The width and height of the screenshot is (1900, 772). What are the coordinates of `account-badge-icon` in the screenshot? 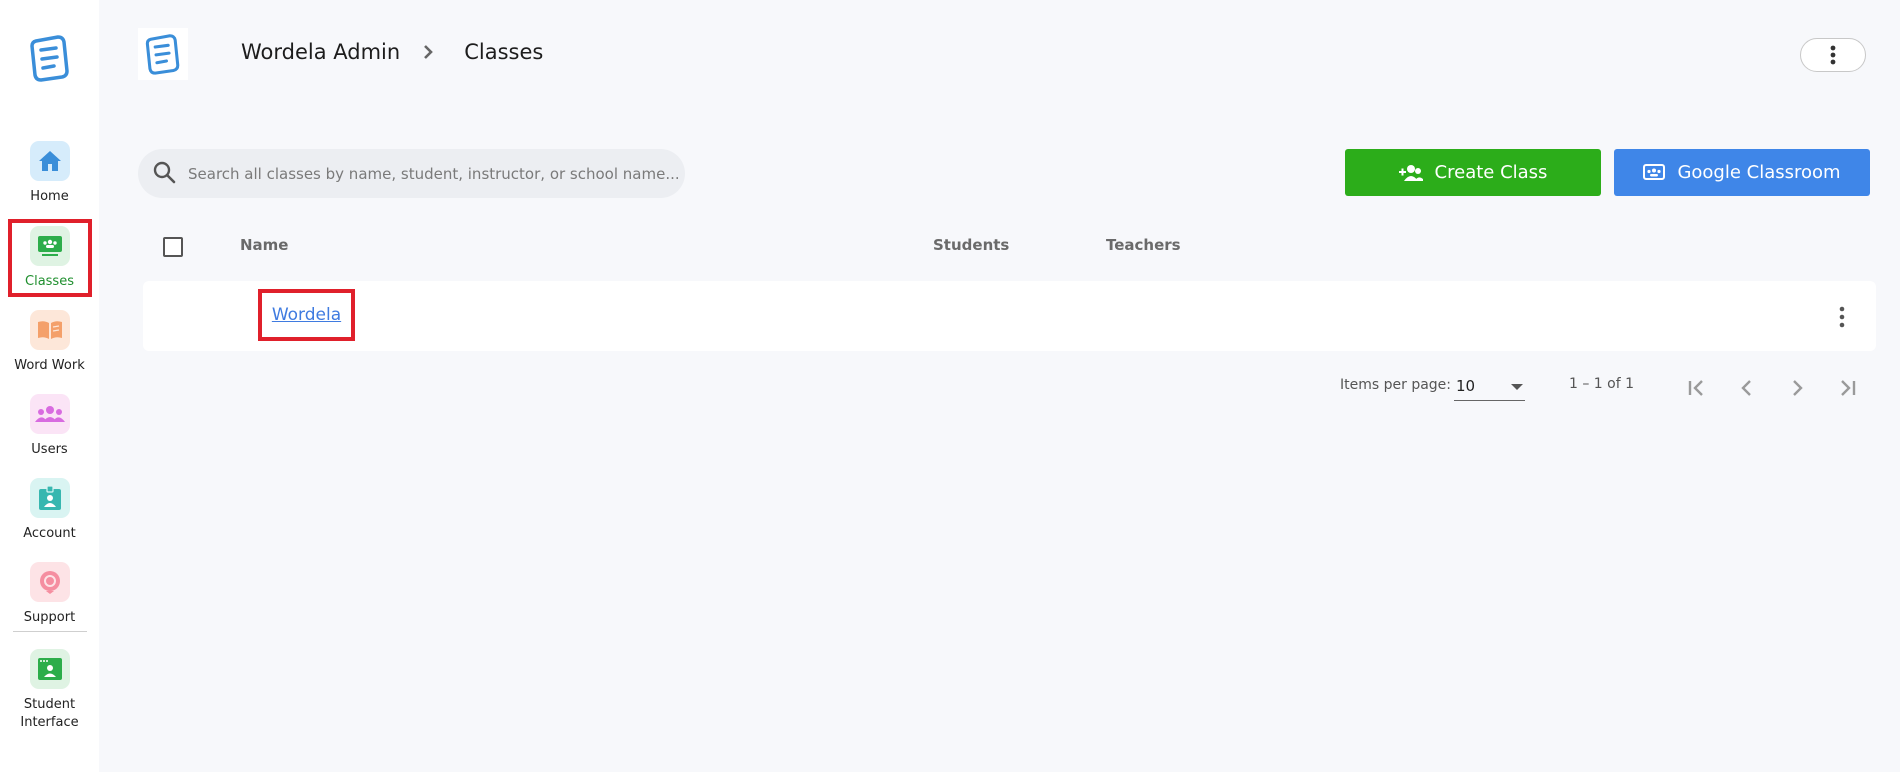 It's located at (49, 498).